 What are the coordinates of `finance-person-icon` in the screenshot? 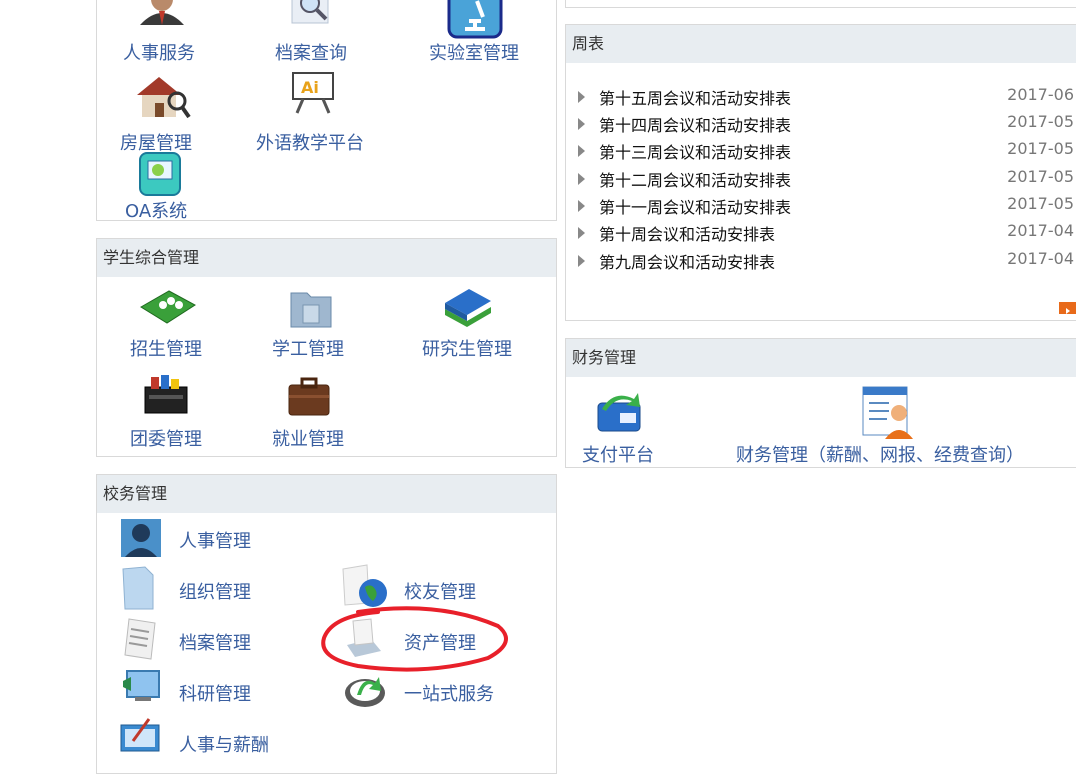 It's located at (888, 415).